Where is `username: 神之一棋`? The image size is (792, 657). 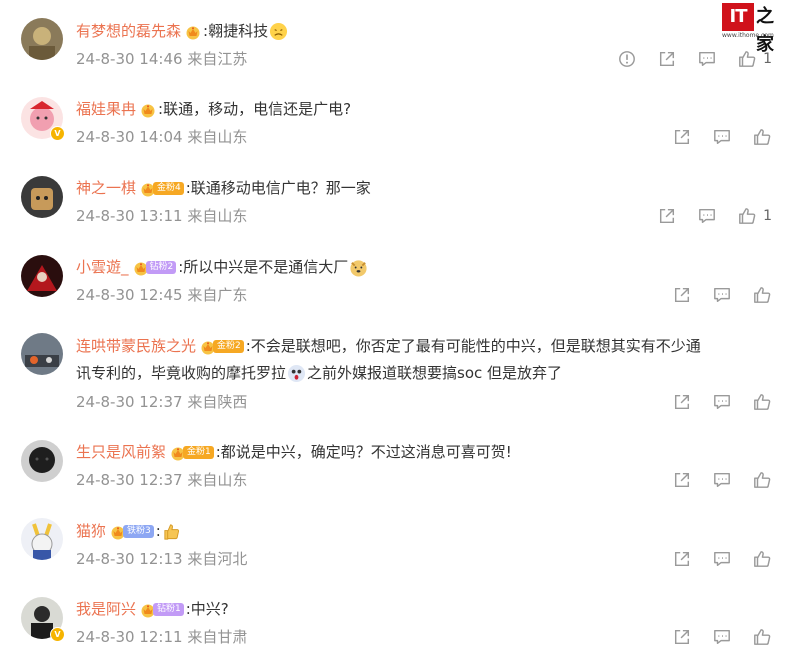
username: 神之一棋 is located at coordinates (106, 188).